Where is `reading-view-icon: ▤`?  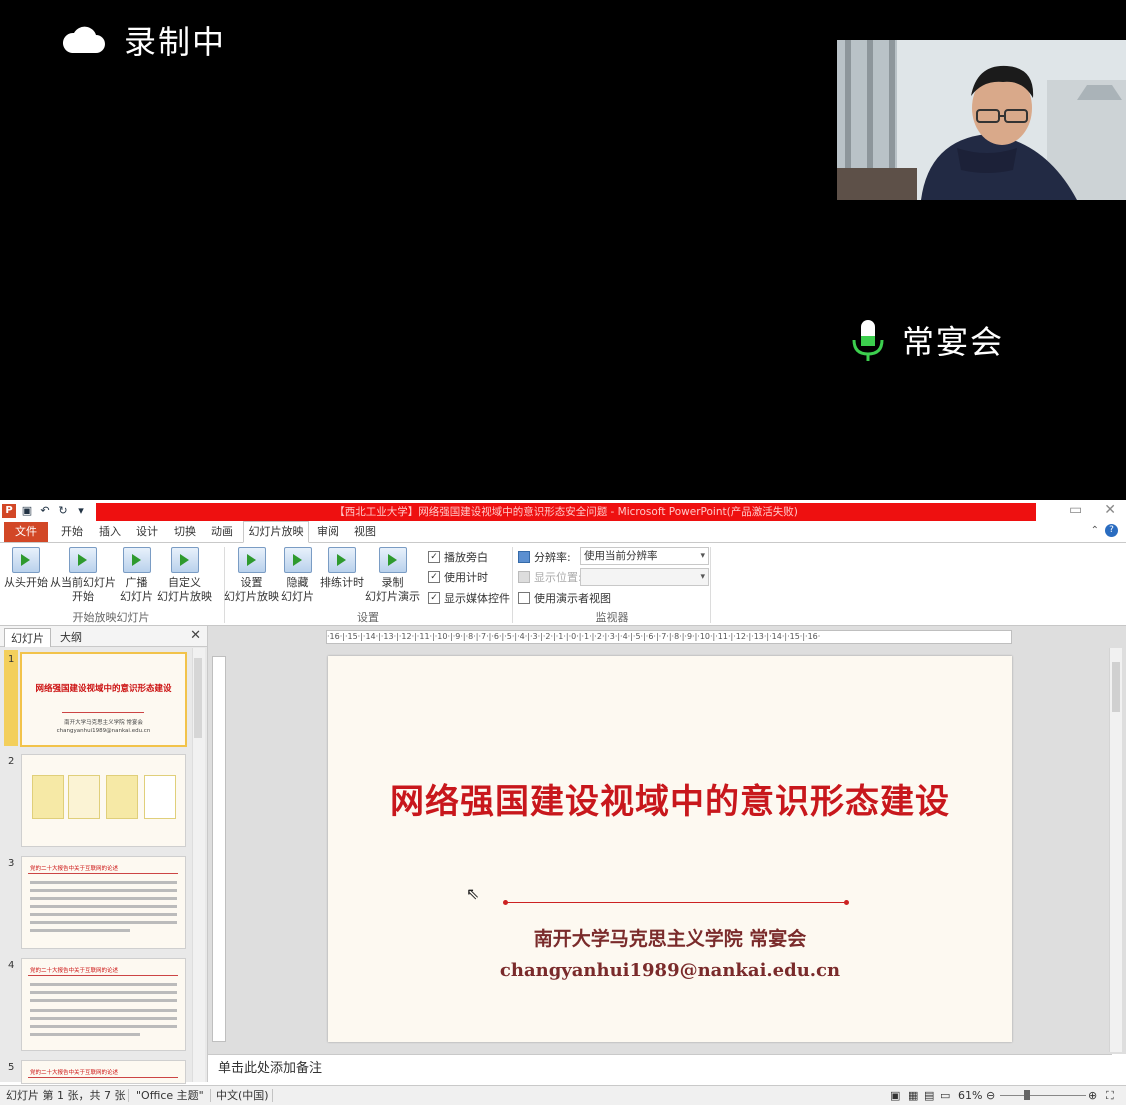
reading-view-icon: ▤ is located at coordinates (929, 1095).